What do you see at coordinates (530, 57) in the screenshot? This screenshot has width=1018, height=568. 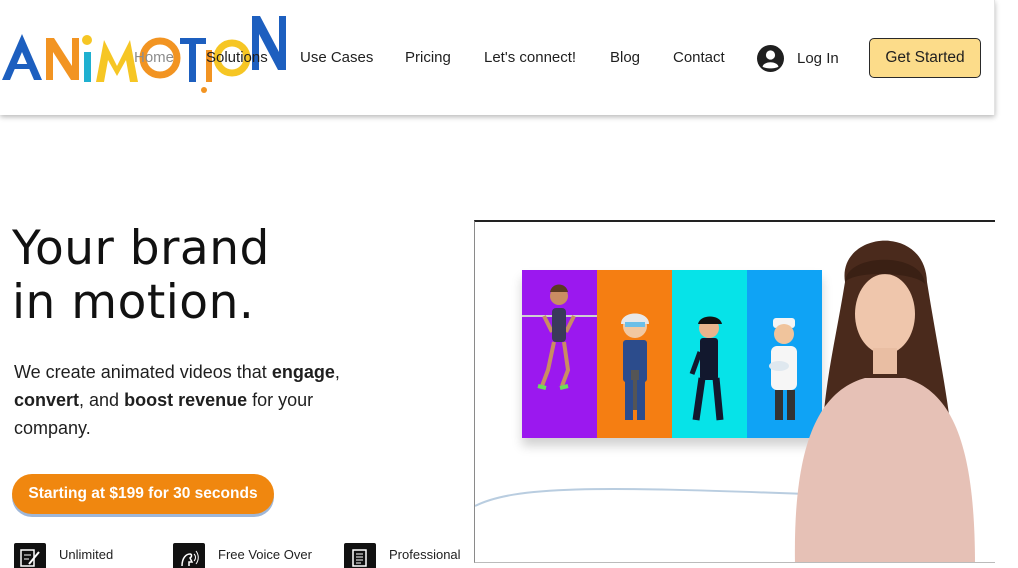 I see `nav-lets-connect: Let's connect!` at bounding box center [530, 57].